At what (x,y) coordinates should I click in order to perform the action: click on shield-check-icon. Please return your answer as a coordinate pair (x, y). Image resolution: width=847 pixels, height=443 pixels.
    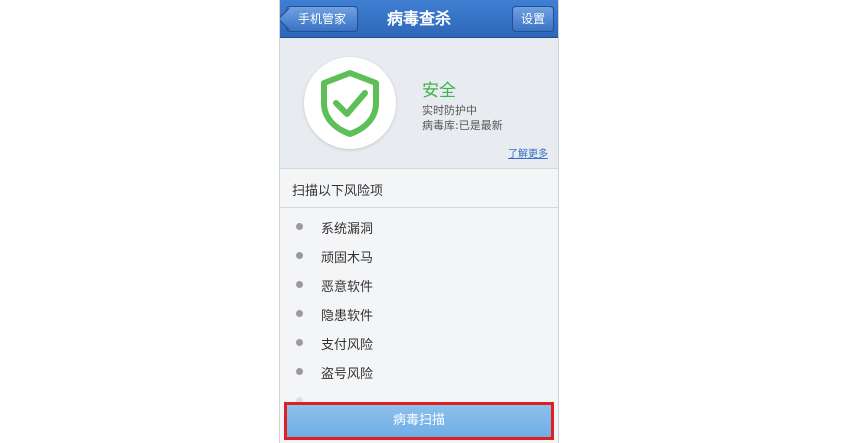
    Looking at the image, I should click on (350, 103).